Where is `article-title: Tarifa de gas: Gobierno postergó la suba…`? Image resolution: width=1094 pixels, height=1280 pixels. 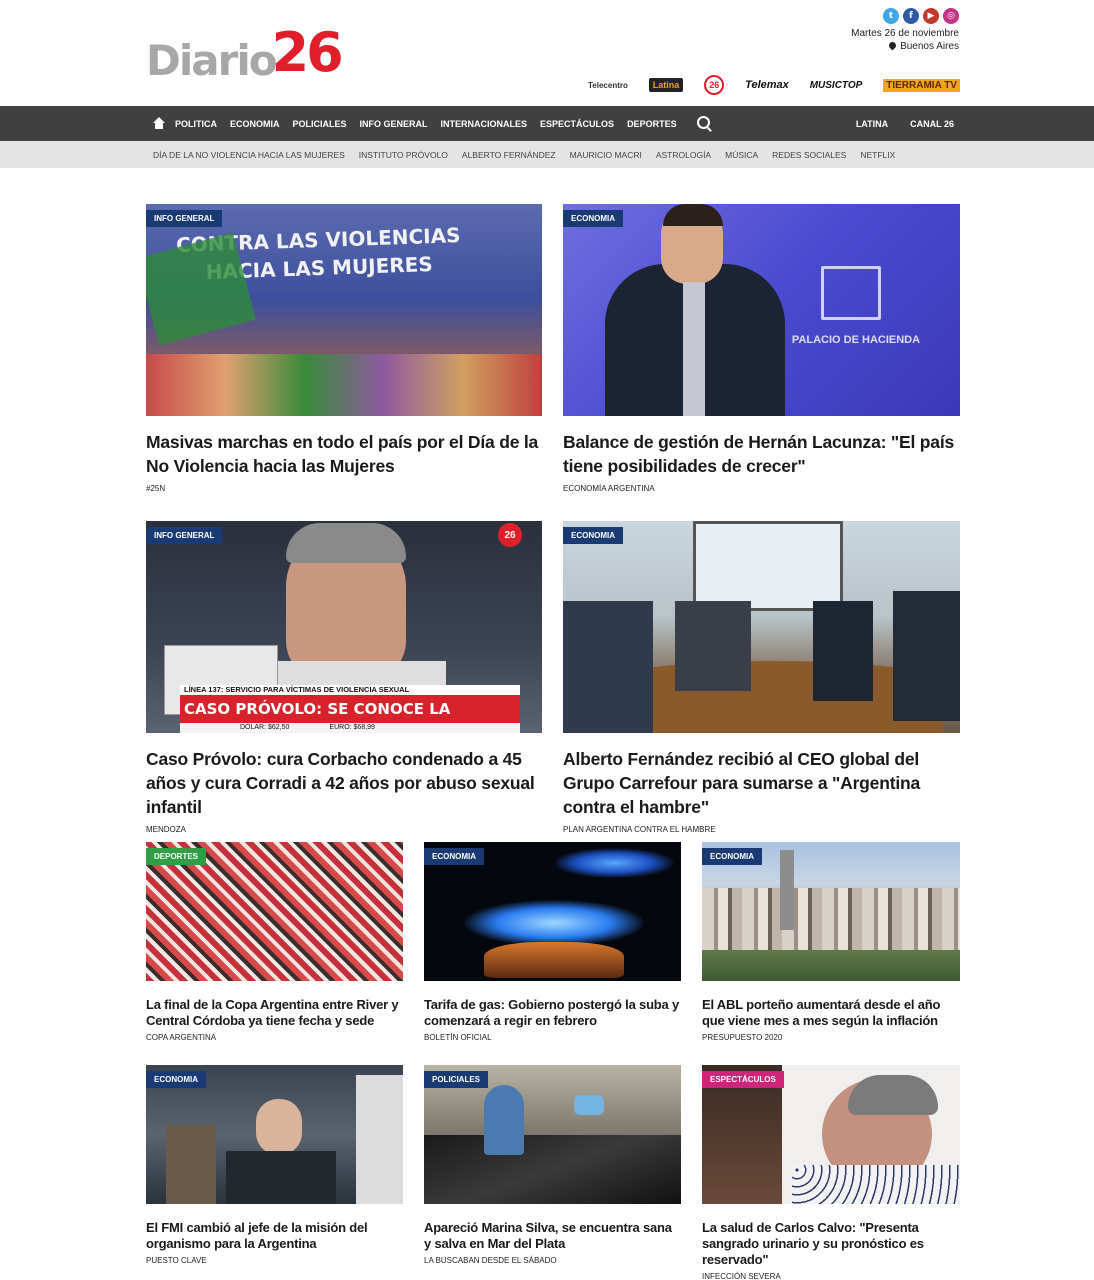
article-title: Tarifa de gas: Gobierno postergó la suba… is located at coordinates (552, 1013).